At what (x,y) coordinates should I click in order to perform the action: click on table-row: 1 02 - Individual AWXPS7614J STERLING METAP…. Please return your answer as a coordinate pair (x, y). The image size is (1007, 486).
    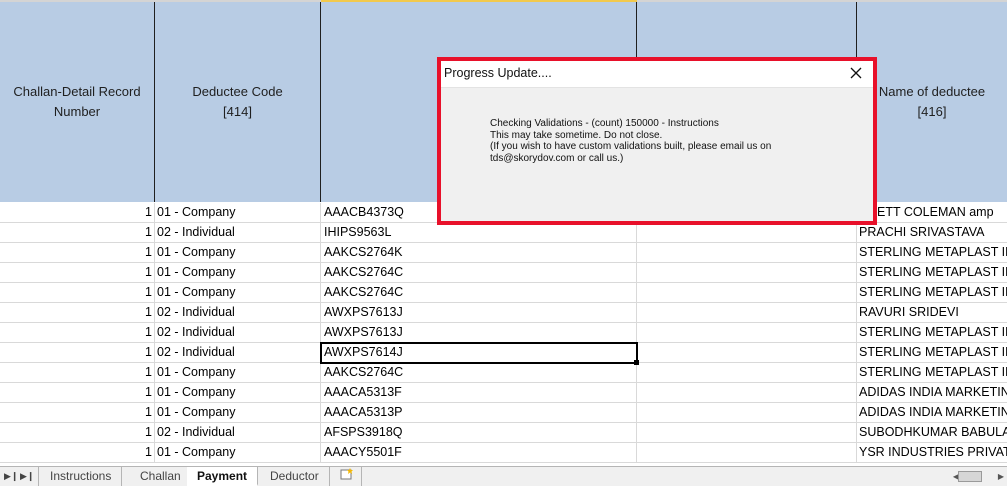
    Looking at the image, I should click on (503, 353).